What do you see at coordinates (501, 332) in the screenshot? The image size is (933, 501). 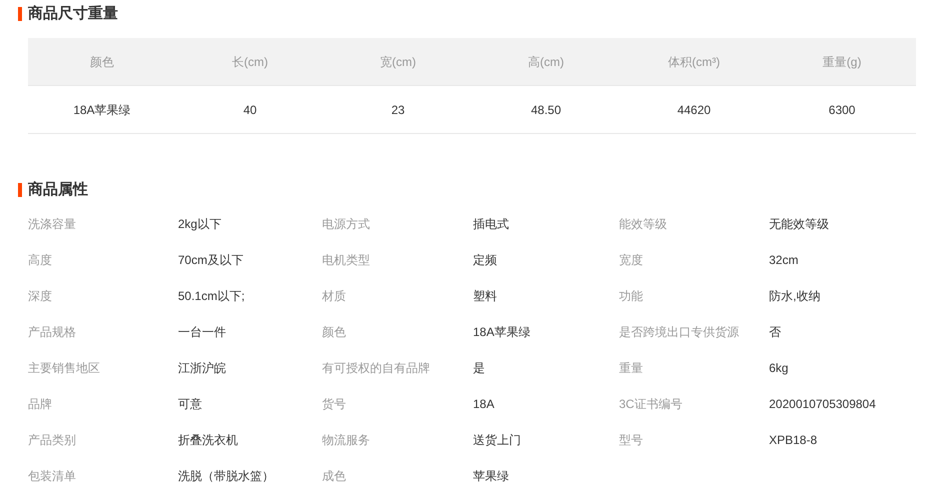 I see `attribute-value: 18A苹果绿` at bounding box center [501, 332].